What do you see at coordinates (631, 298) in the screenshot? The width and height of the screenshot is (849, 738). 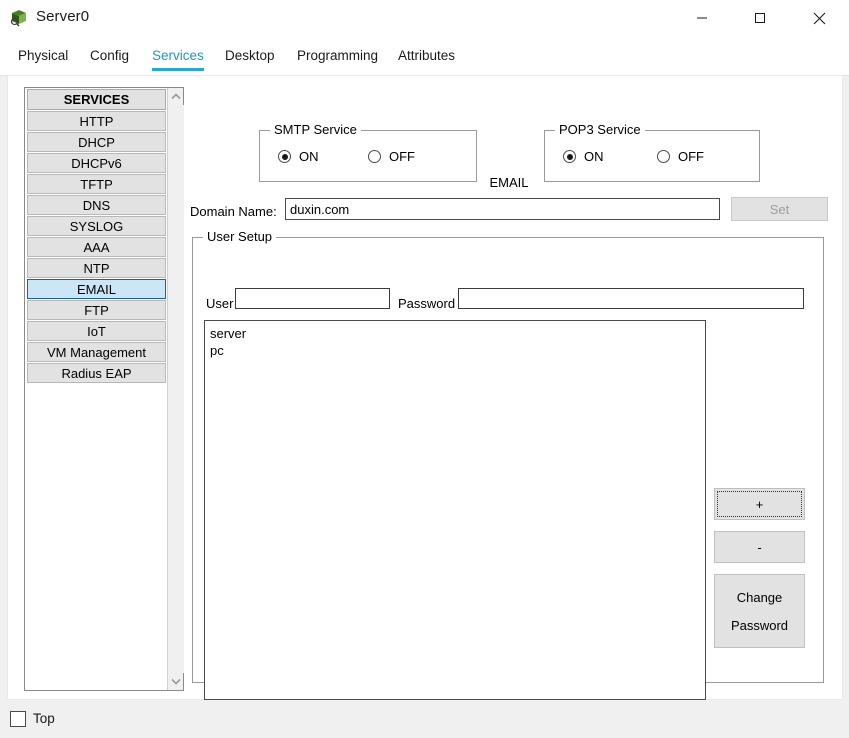 I see `password-input` at bounding box center [631, 298].